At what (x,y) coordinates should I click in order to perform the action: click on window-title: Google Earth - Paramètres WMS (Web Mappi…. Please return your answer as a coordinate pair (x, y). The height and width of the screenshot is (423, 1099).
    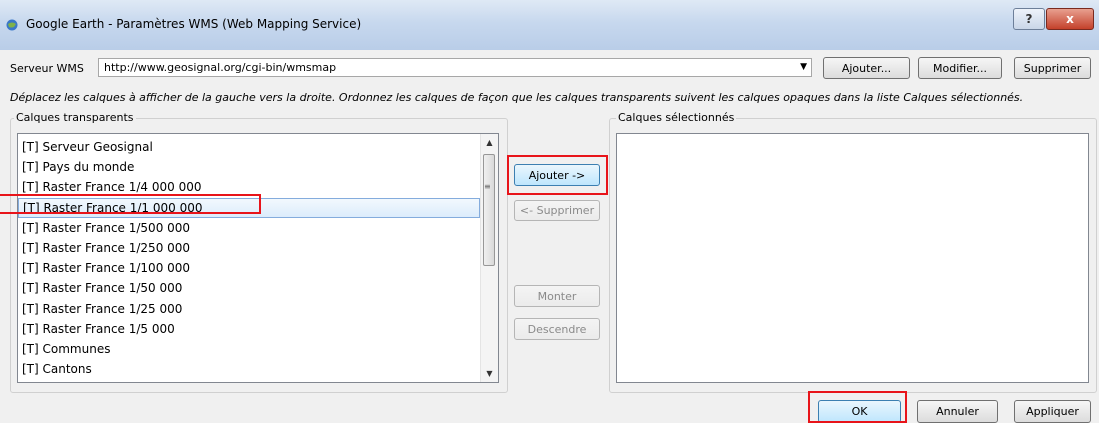
    Looking at the image, I should click on (194, 24).